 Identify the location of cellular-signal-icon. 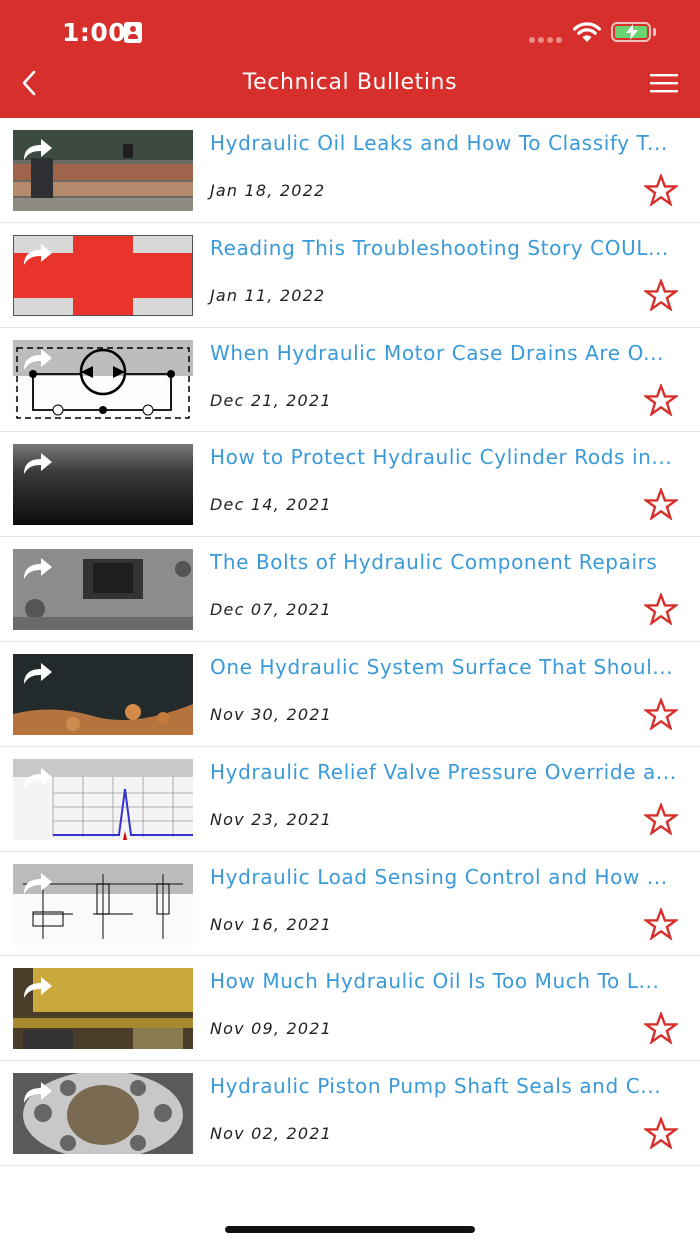
(546, 40).